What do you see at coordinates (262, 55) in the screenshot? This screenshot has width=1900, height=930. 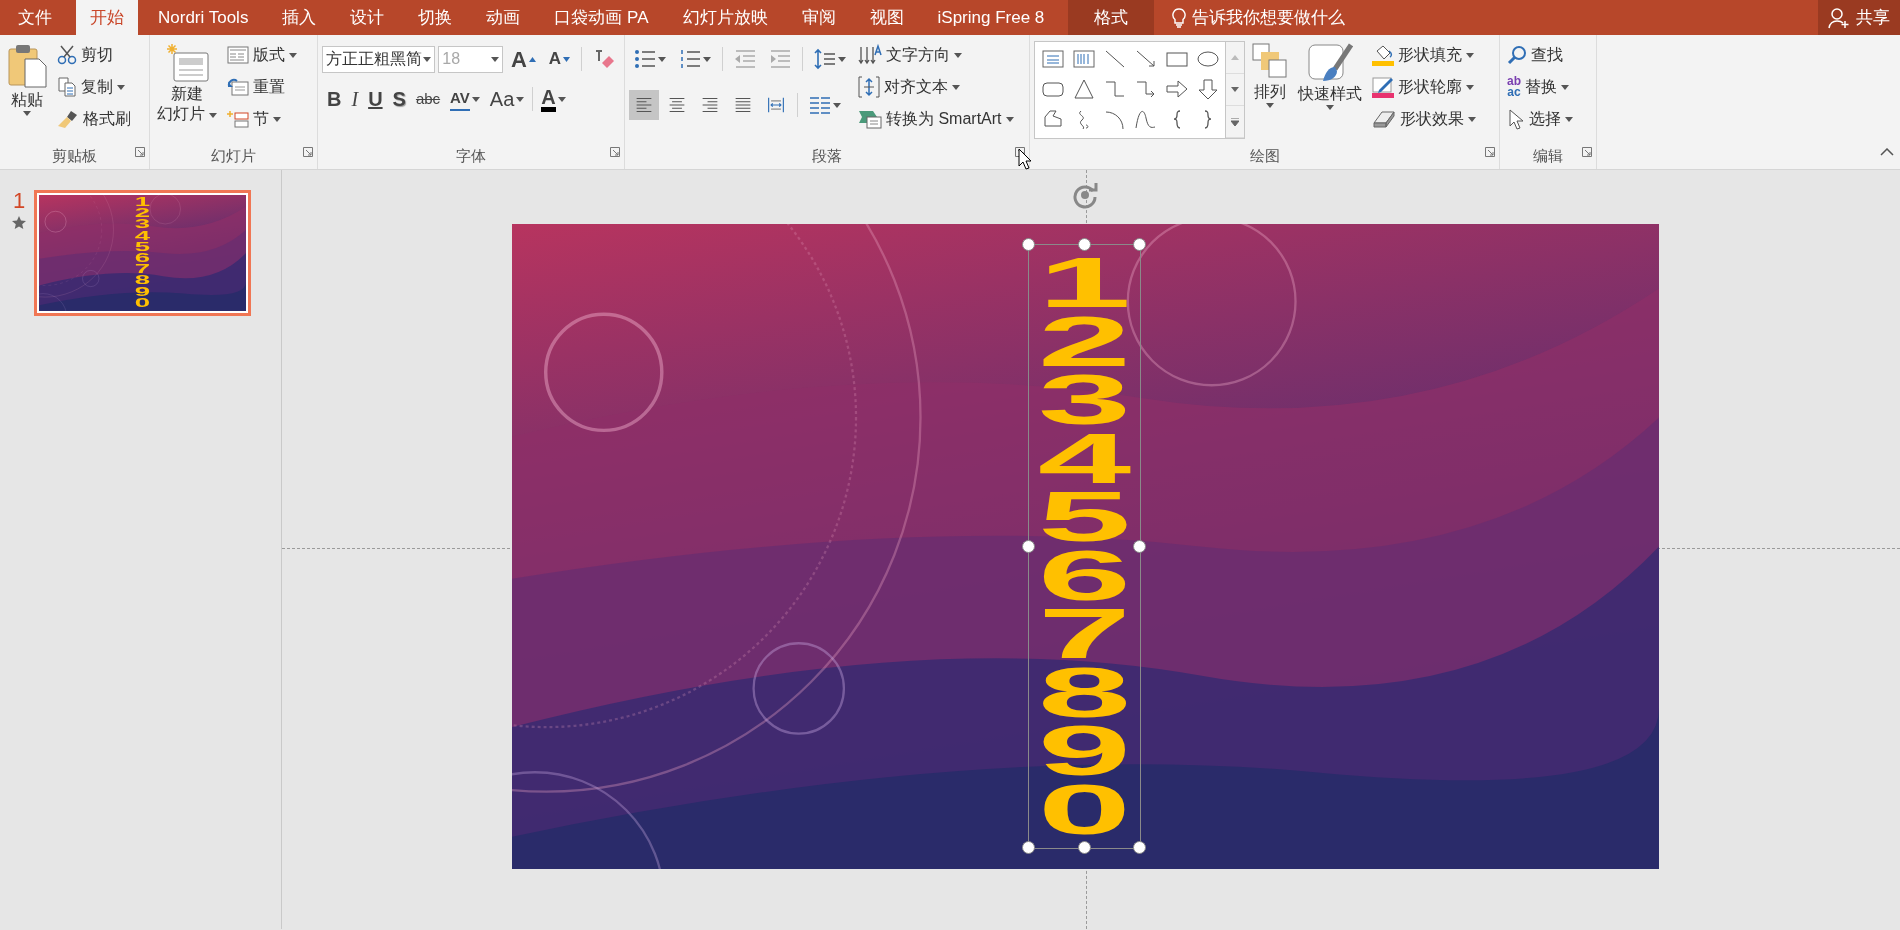 I see `layout-button: 版式` at bounding box center [262, 55].